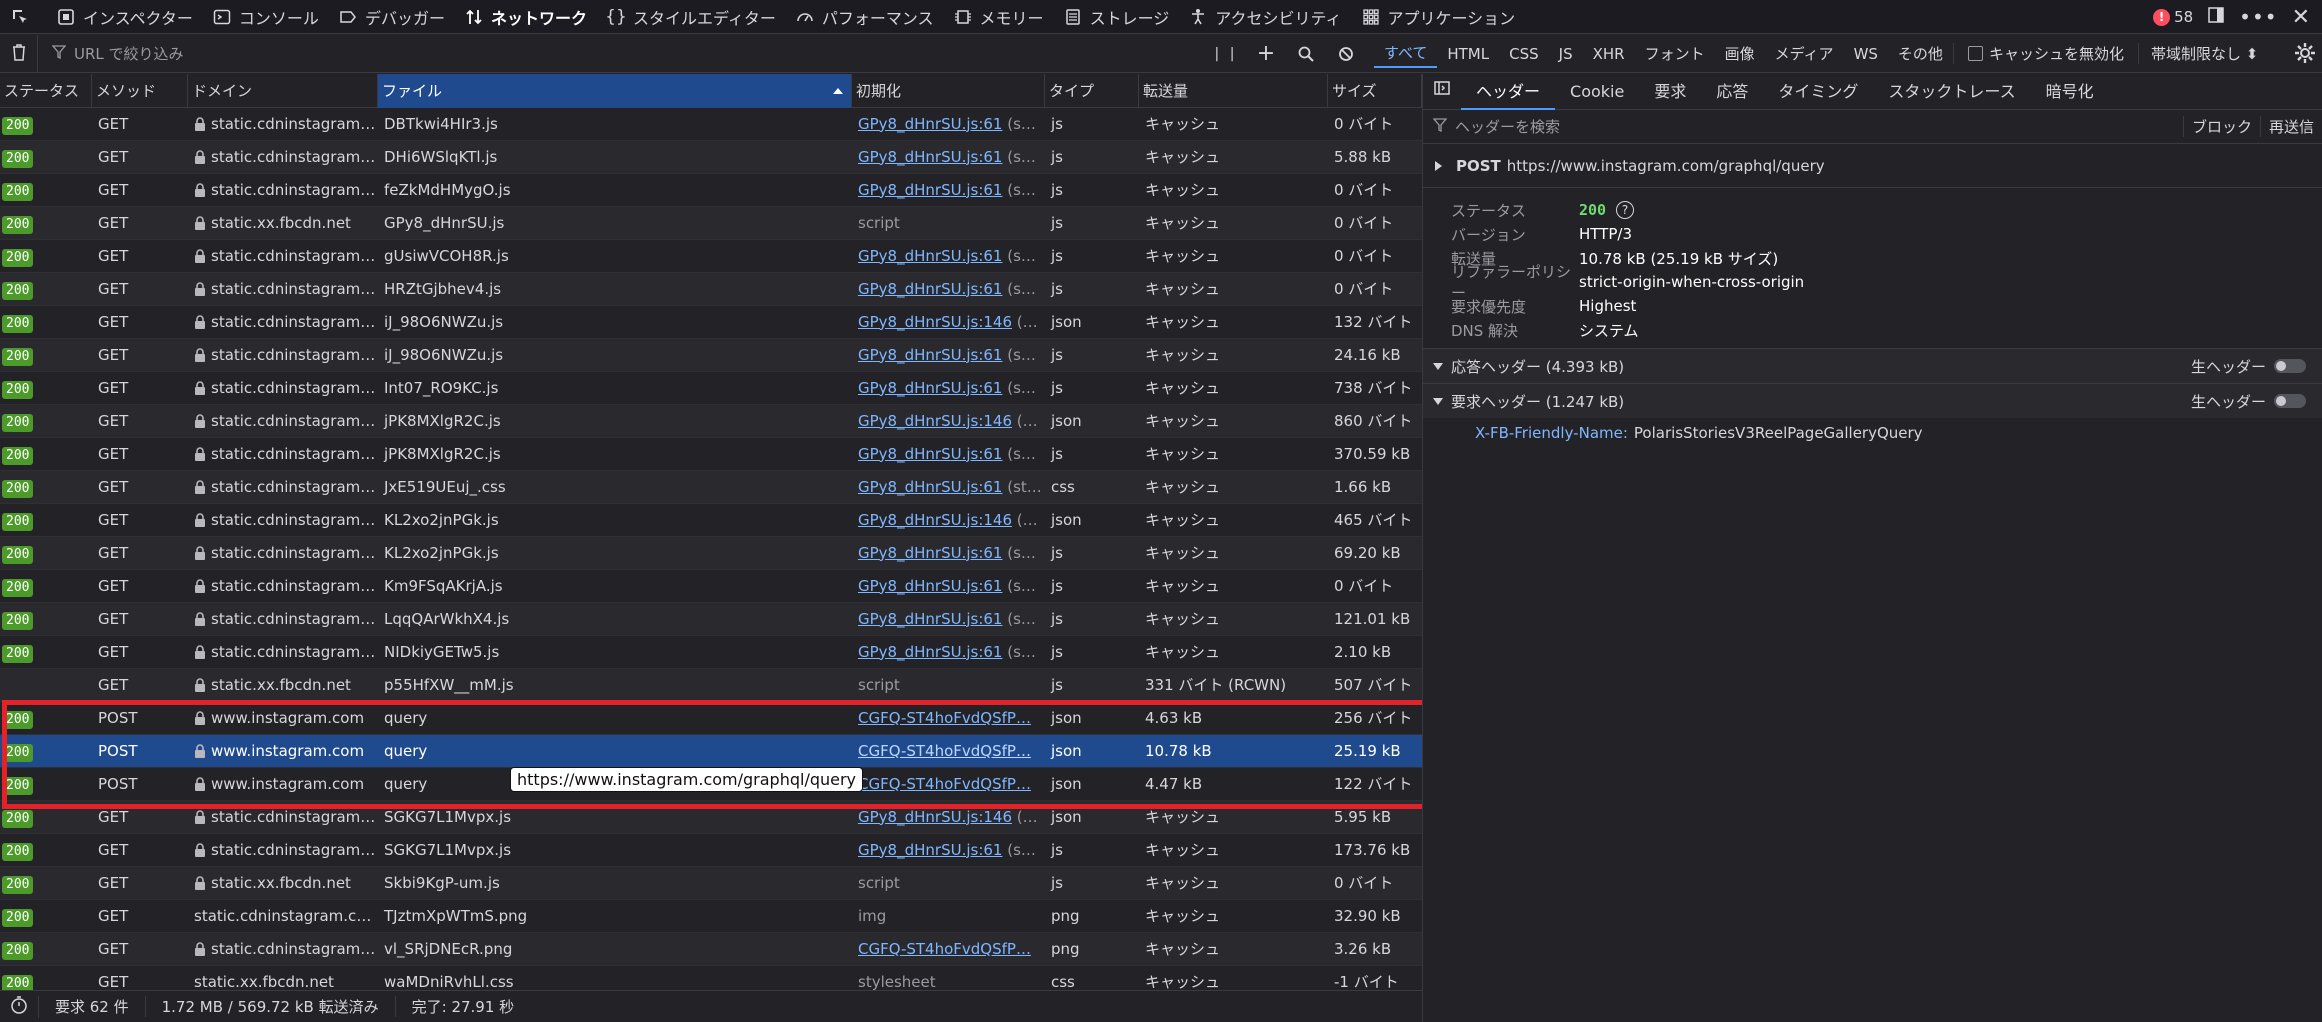 This screenshot has width=2322, height=1022. I want to click on filter-type-3: JS, so click(1566, 54).